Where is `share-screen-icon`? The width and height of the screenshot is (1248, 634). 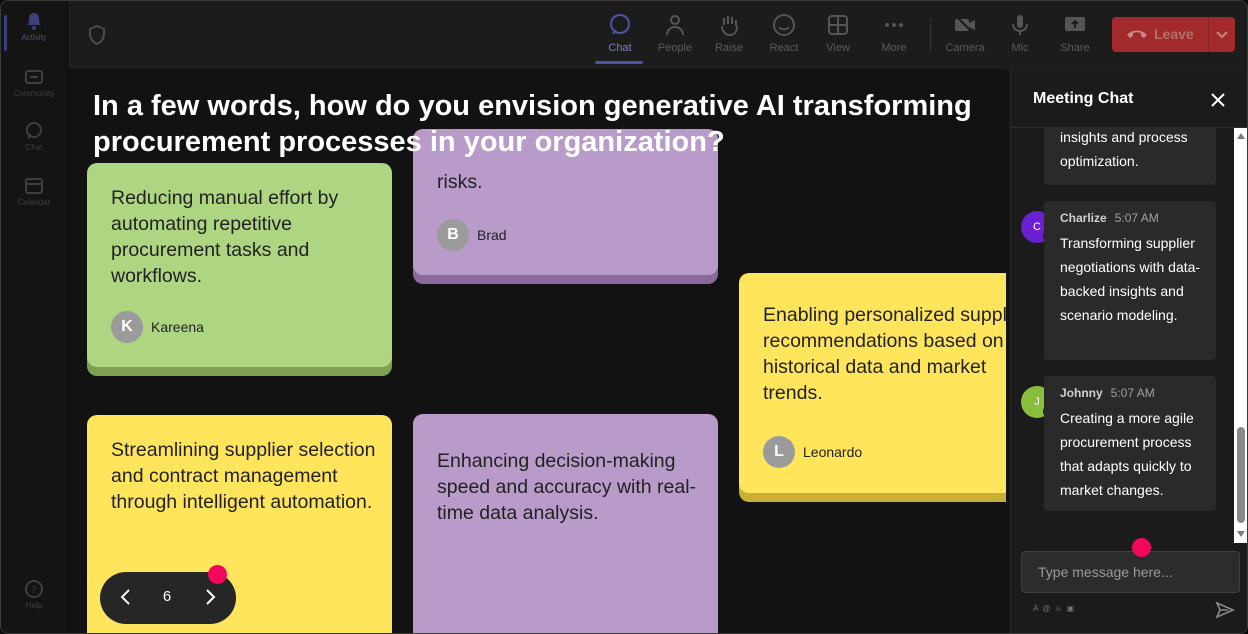 share-screen-icon is located at coordinates (1075, 24).